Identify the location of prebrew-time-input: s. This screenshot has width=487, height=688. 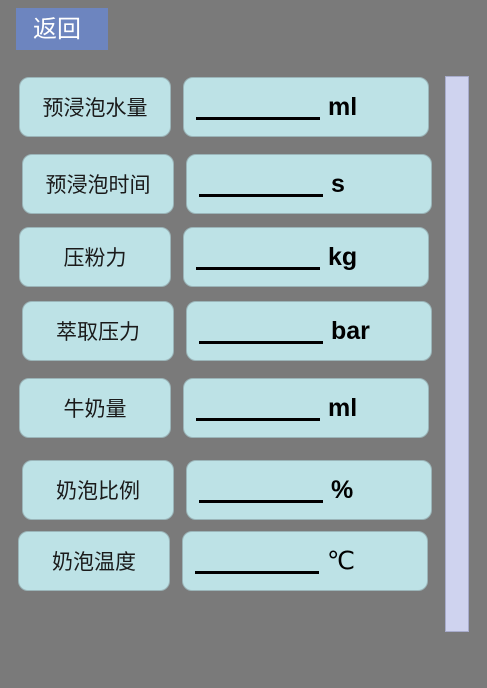
(309, 184).